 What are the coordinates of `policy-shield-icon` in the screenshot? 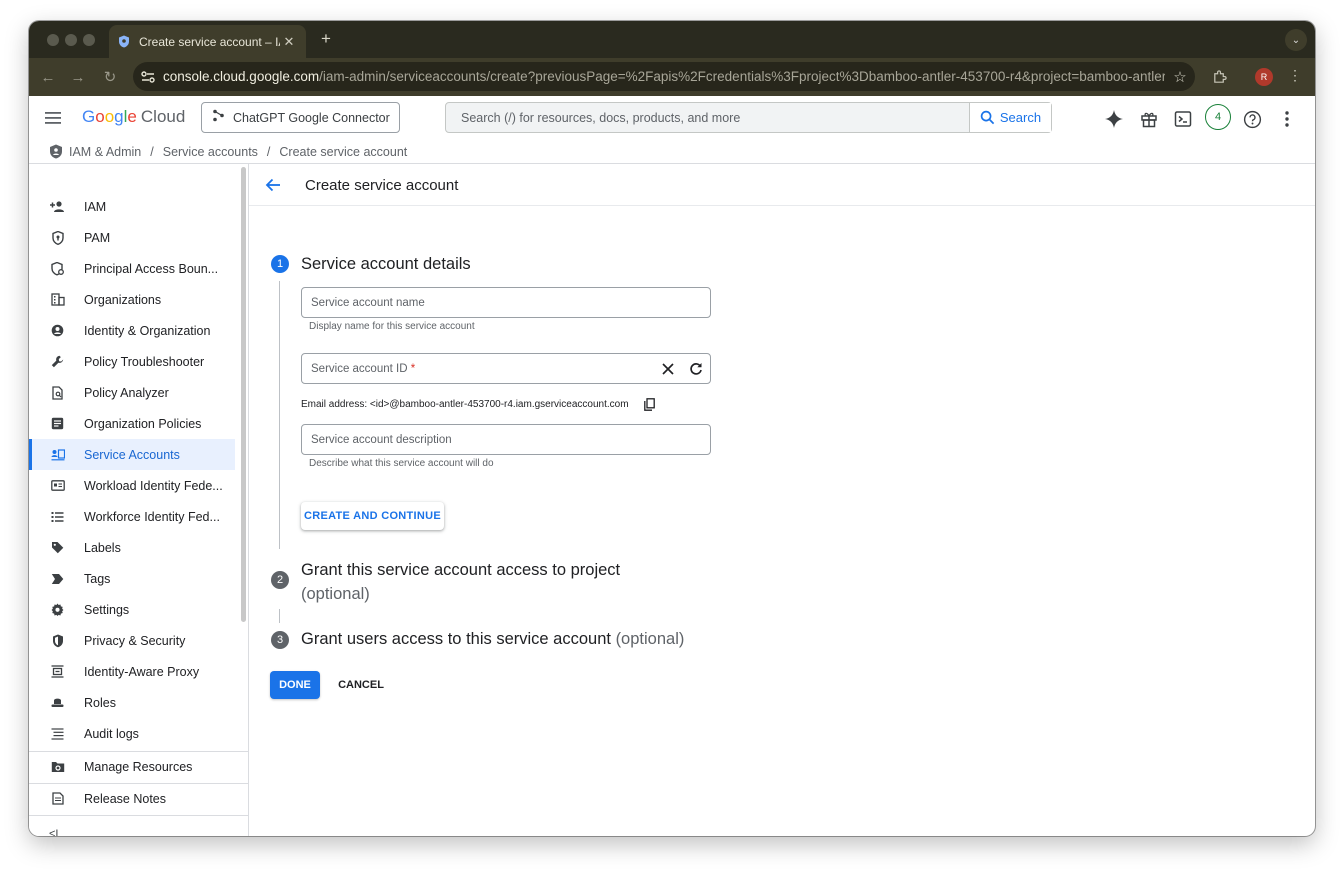 It's located at (57, 268).